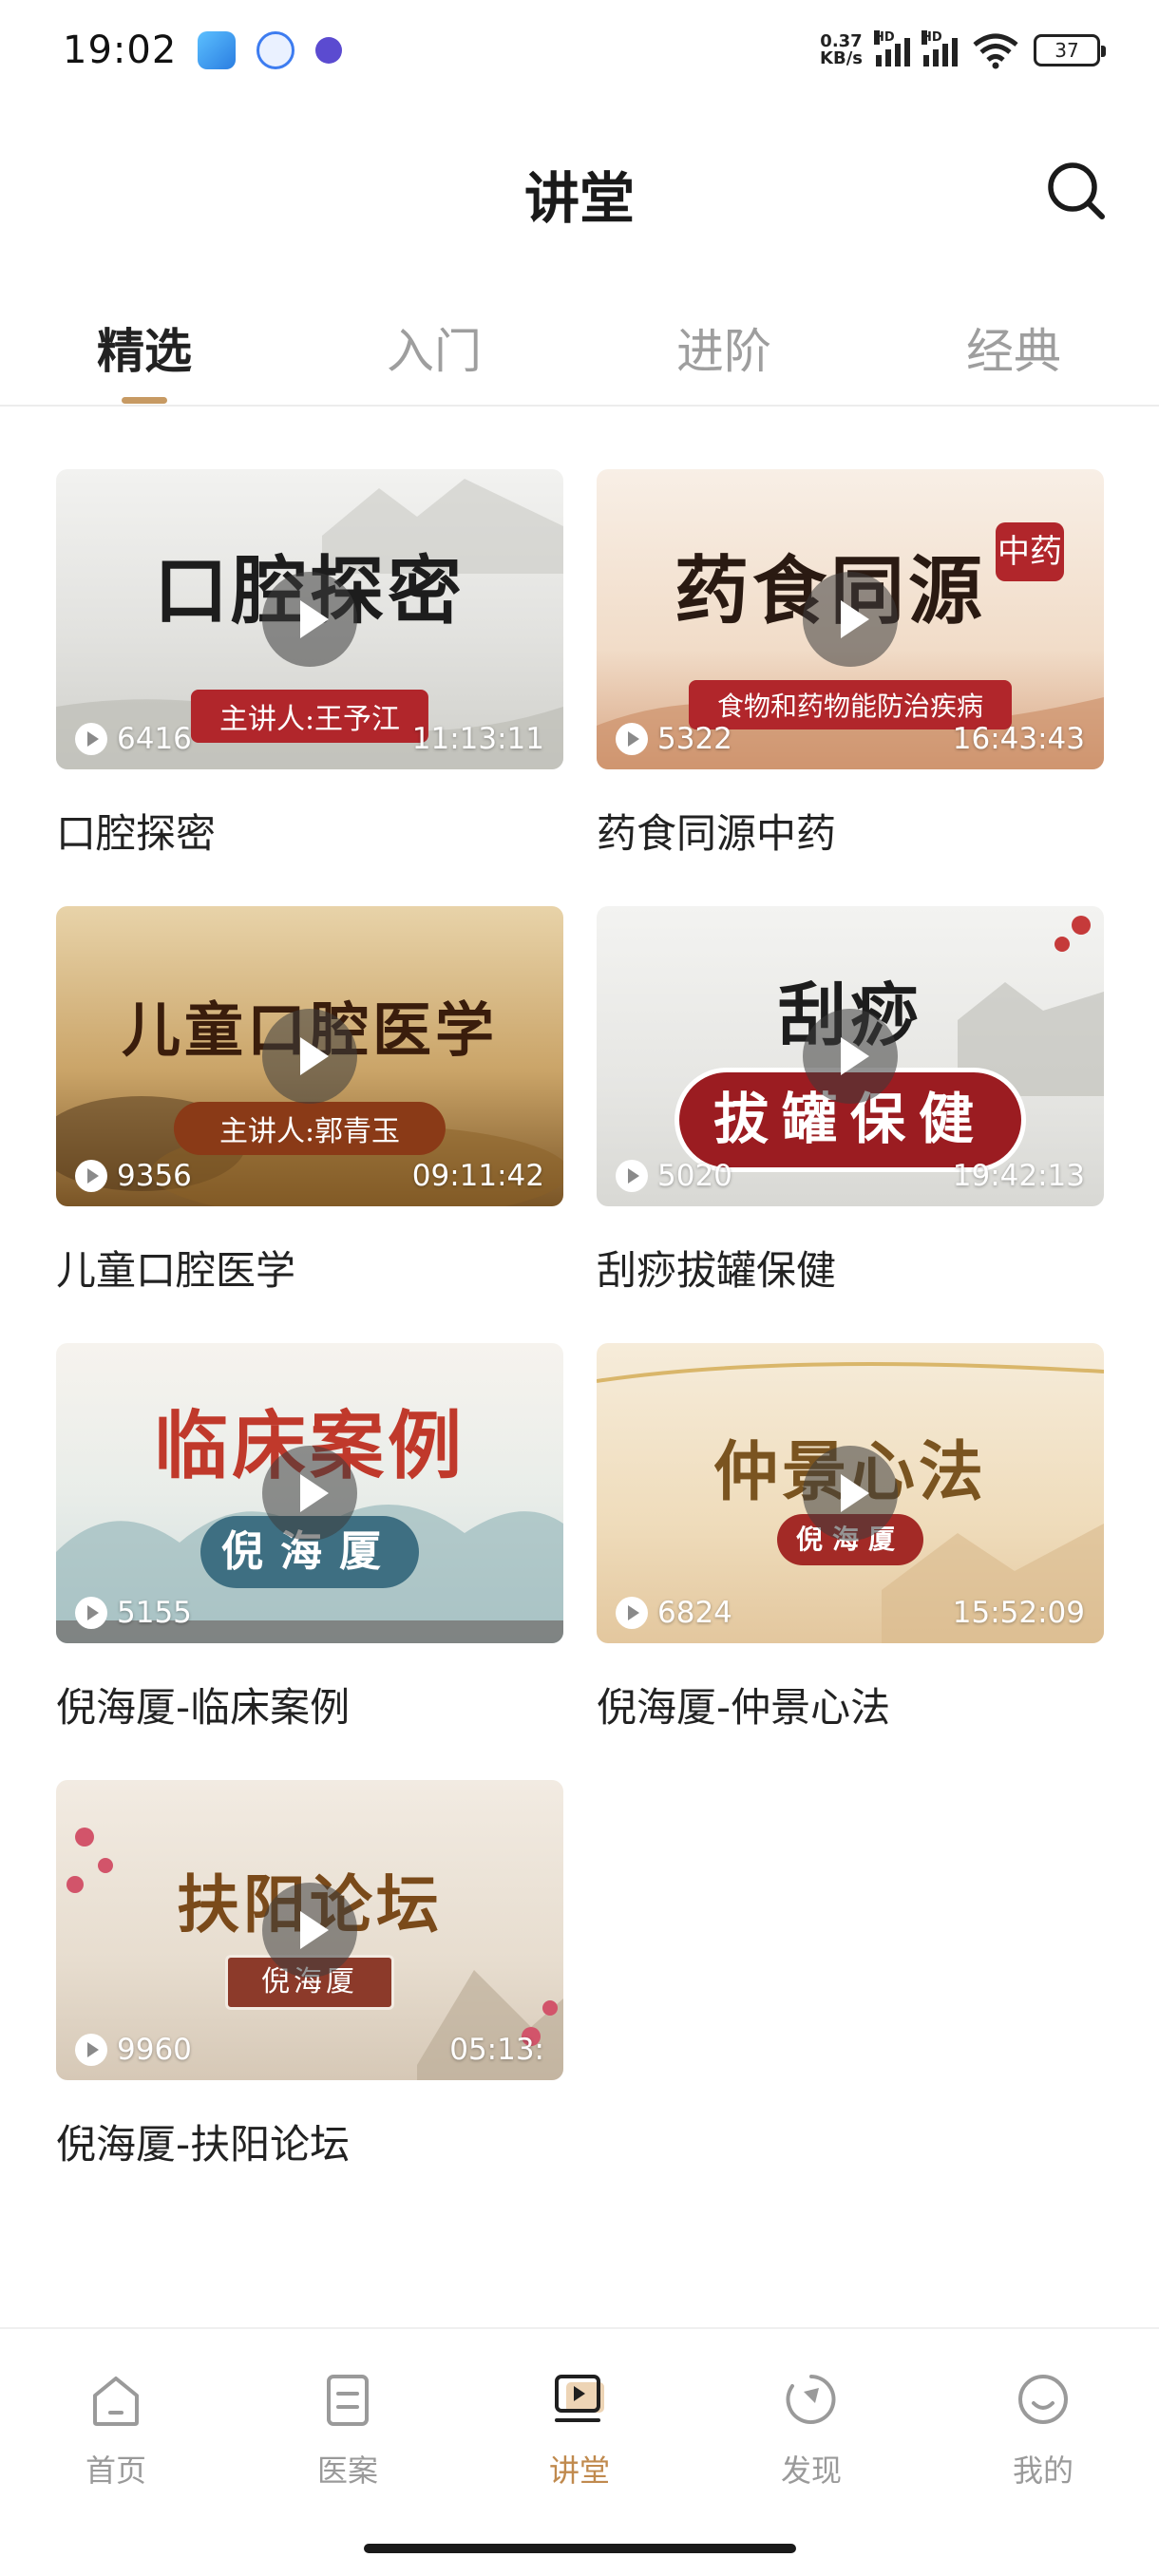  What do you see at coordinates (724, 347) in the screenshot?
I see `tab-advanced: 进阶` at bounding box center [724, 347].